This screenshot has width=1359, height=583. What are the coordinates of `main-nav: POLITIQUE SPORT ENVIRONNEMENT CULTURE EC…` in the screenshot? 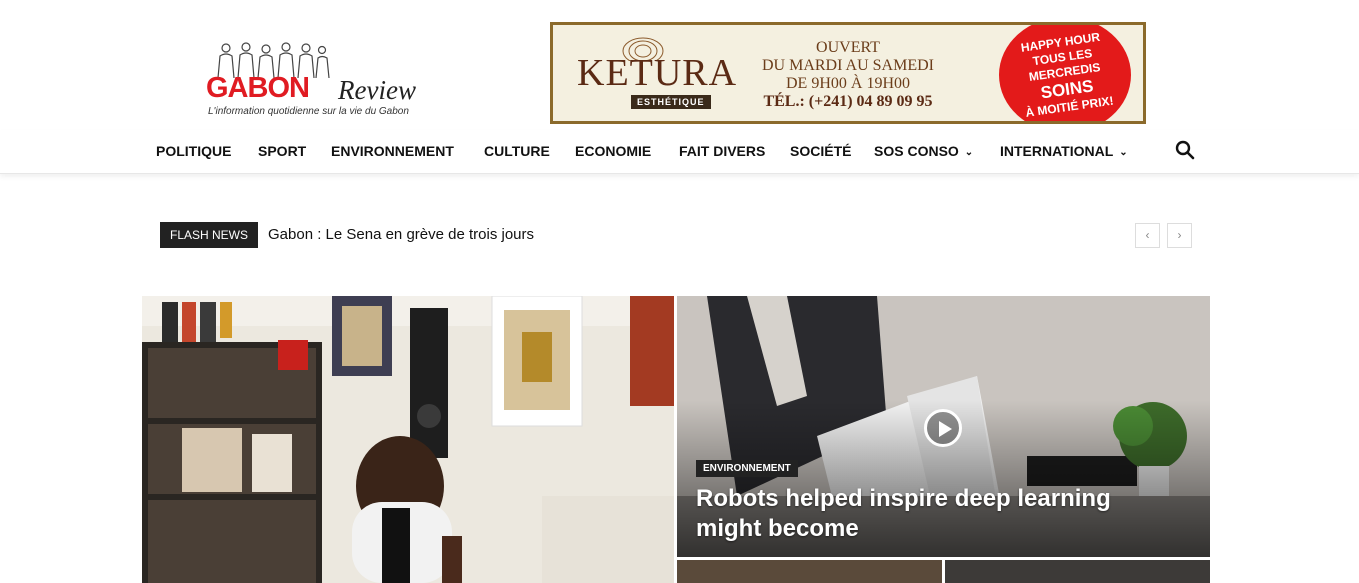 It's located at (679, 152).